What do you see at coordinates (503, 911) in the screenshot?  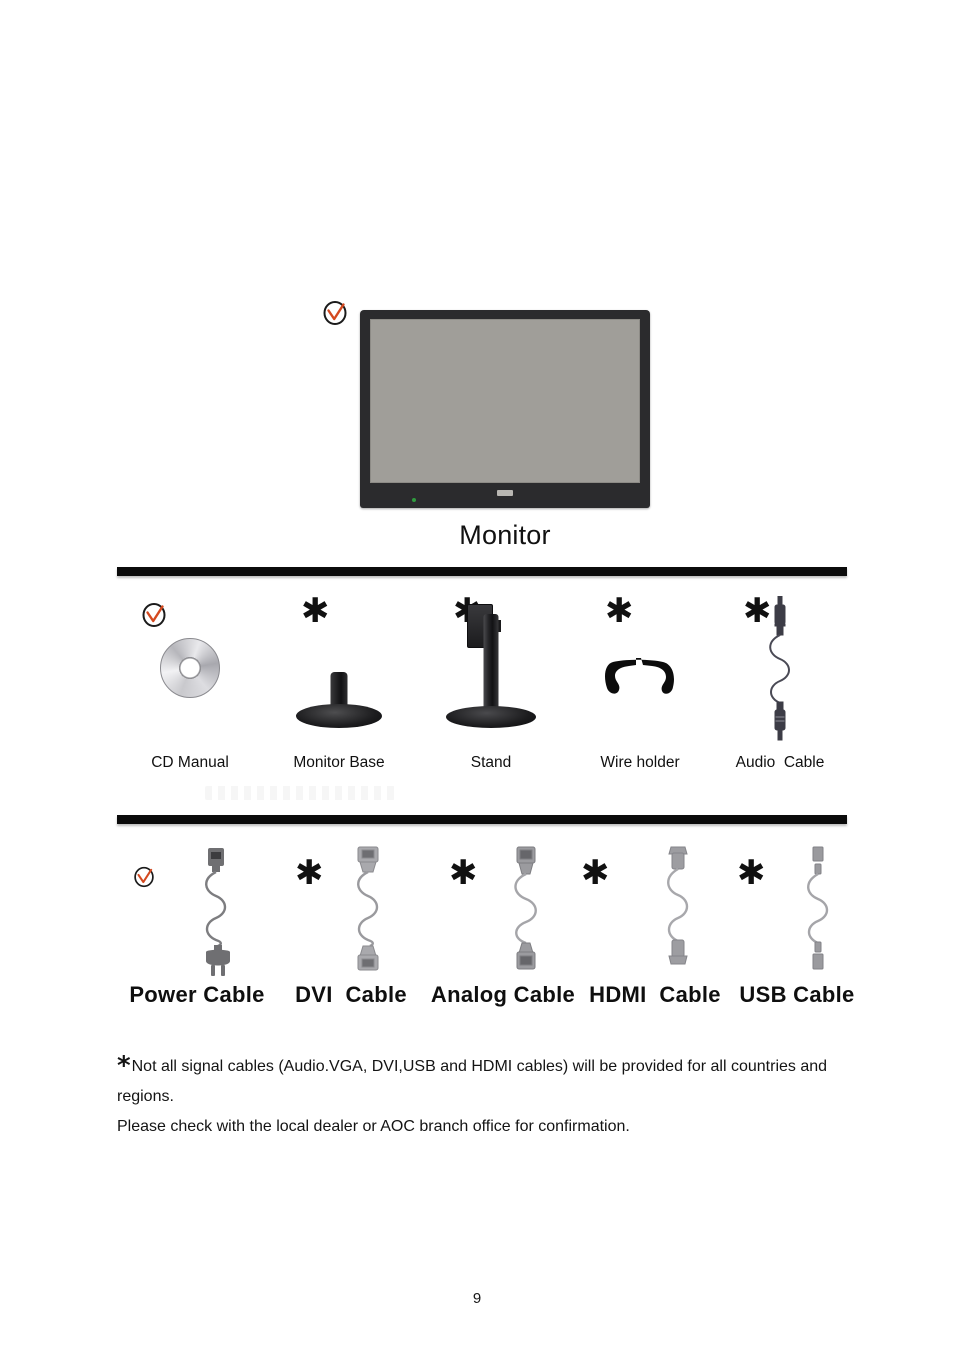 I see `vga-cable-icon` at bounding box center [503, 911].